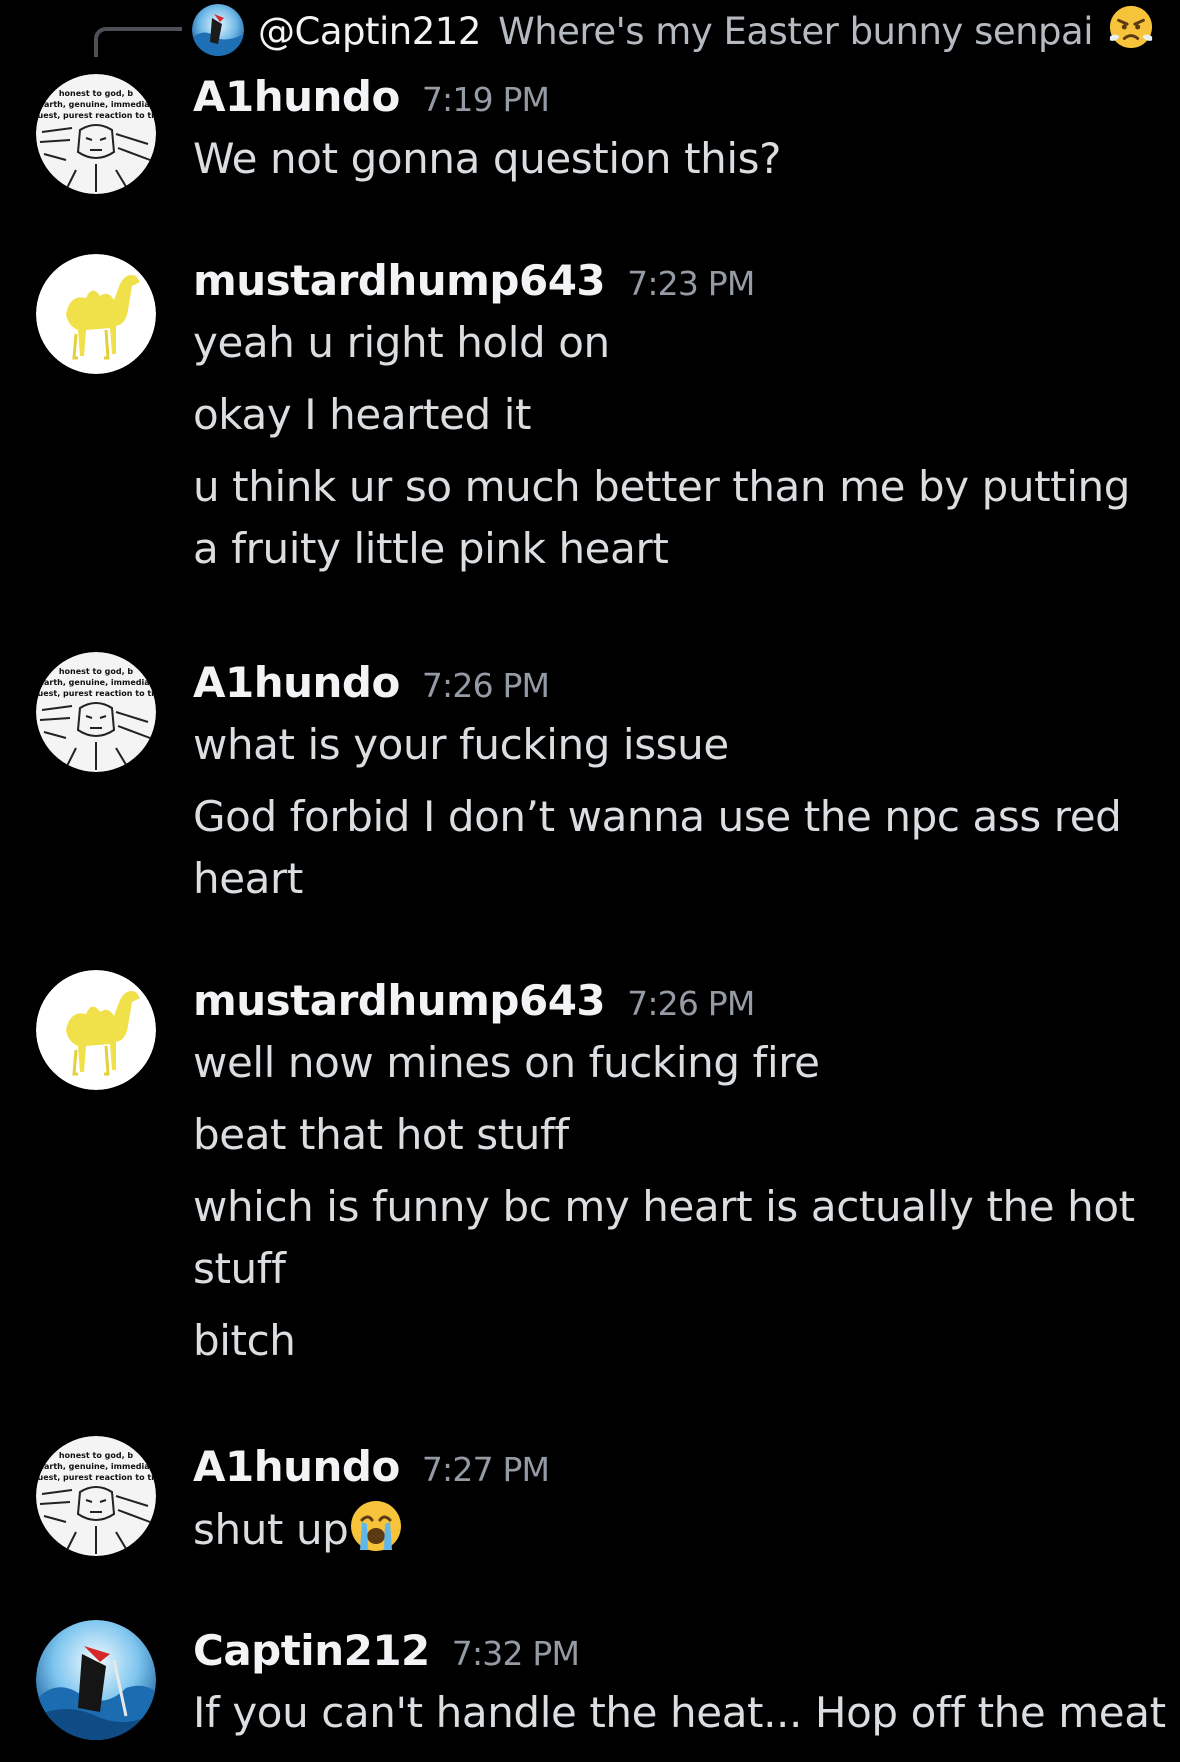 The height and width of the screenshot is (1762, 1180). I want to click on message-text: beat that hot stuff, so click(381, 1134).